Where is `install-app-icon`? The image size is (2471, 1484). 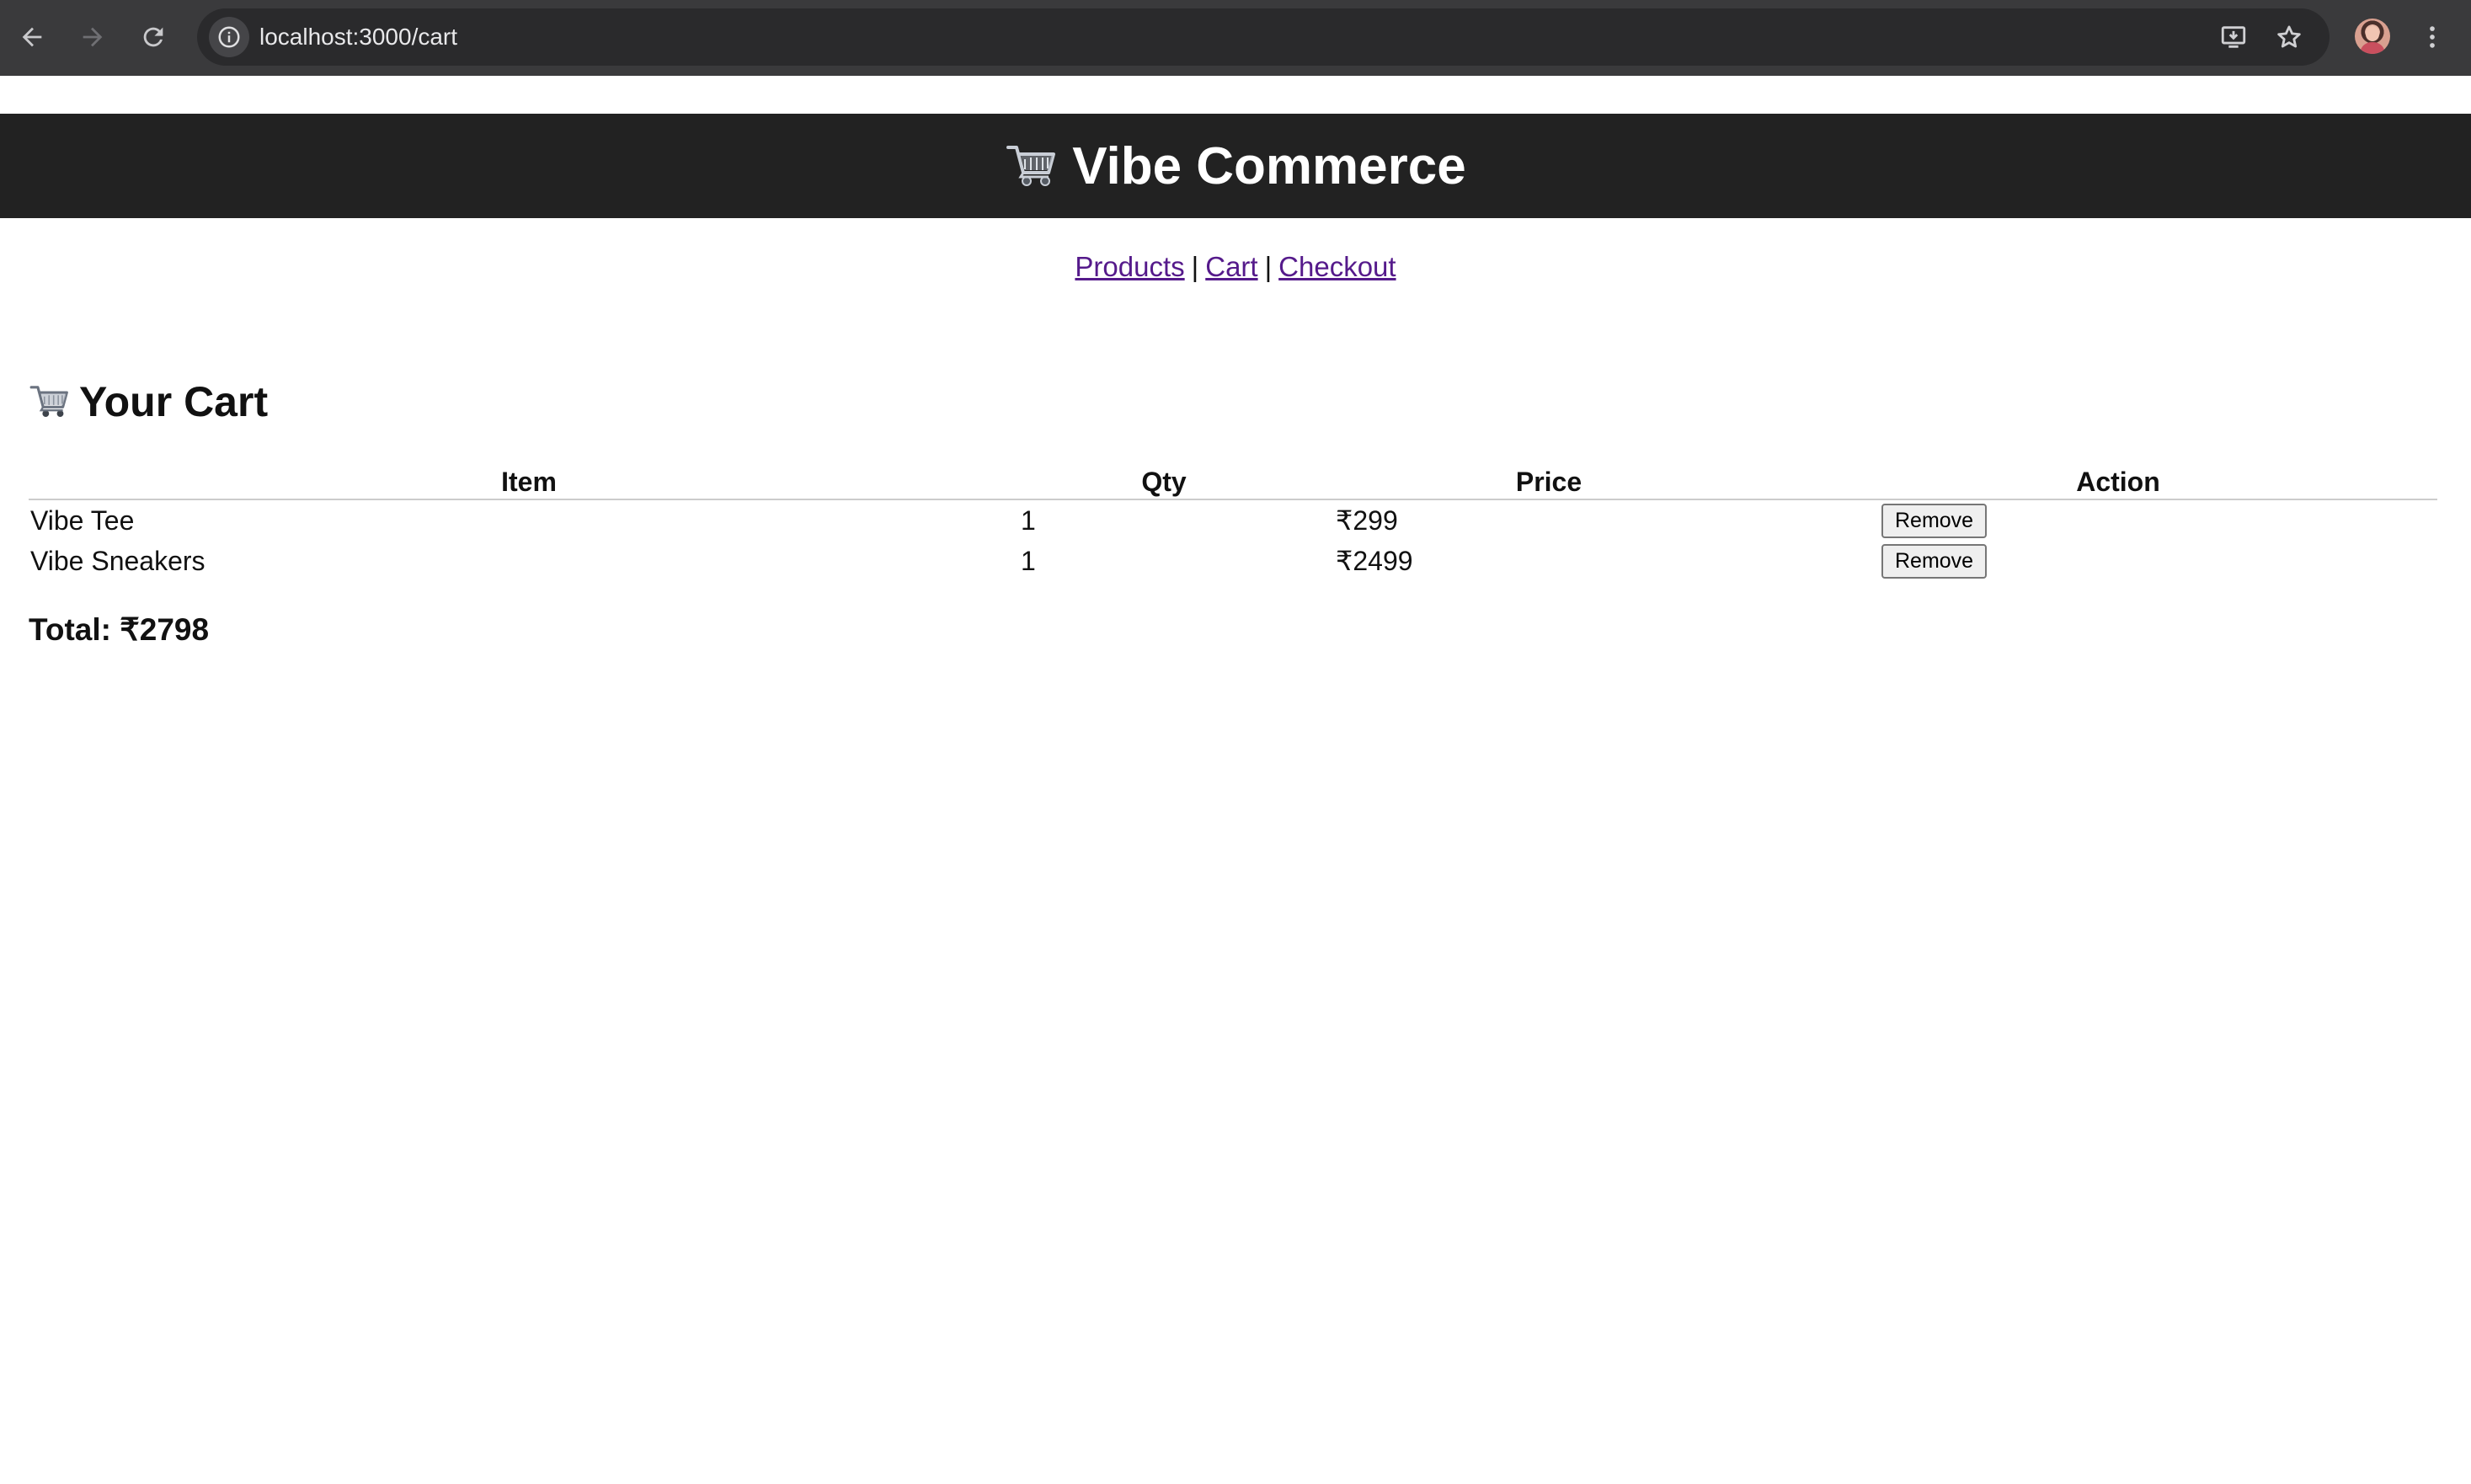
install-app-icon is located at coordinates (2233, 37).